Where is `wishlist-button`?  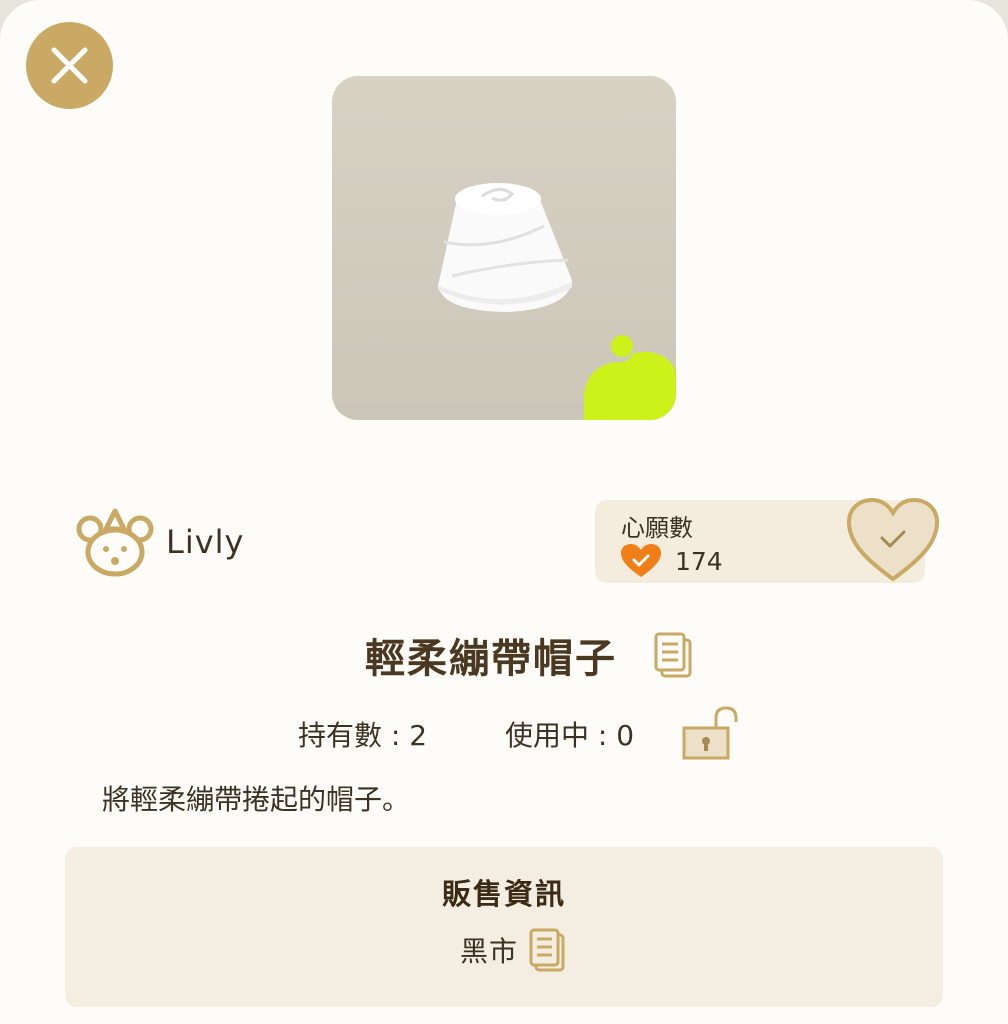 wishlist-button is located at coordinates (893, 540).